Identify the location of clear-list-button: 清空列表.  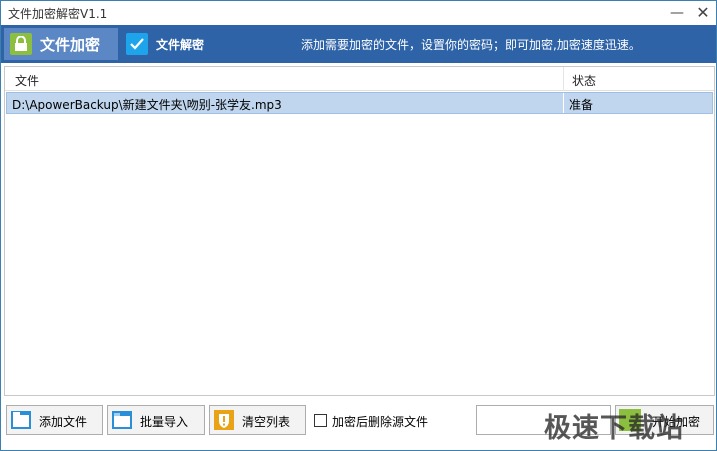
(257, 420).